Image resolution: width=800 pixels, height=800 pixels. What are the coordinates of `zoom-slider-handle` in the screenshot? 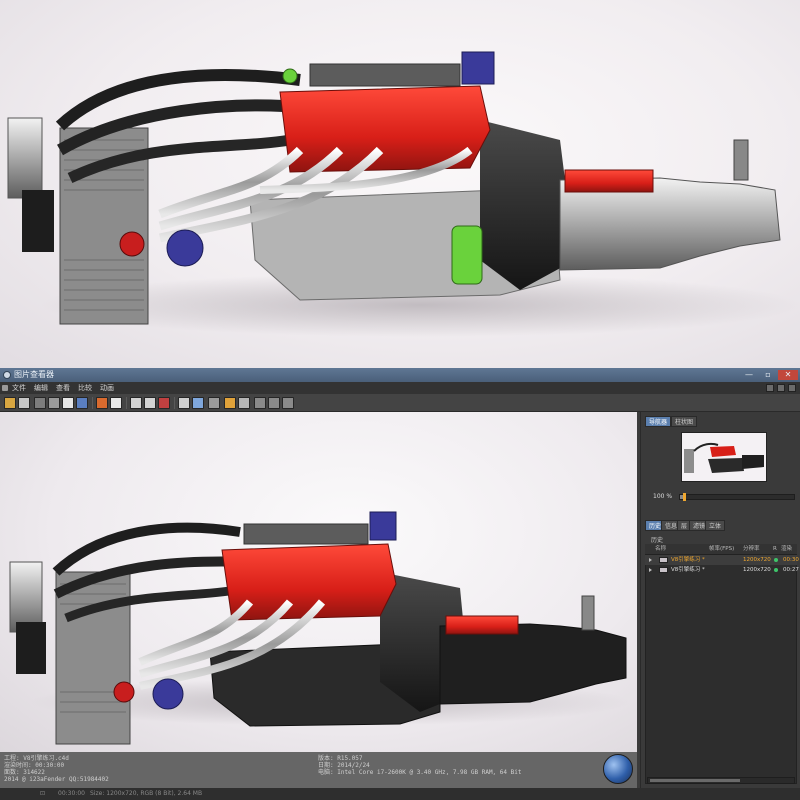 It's located at (684, 497).